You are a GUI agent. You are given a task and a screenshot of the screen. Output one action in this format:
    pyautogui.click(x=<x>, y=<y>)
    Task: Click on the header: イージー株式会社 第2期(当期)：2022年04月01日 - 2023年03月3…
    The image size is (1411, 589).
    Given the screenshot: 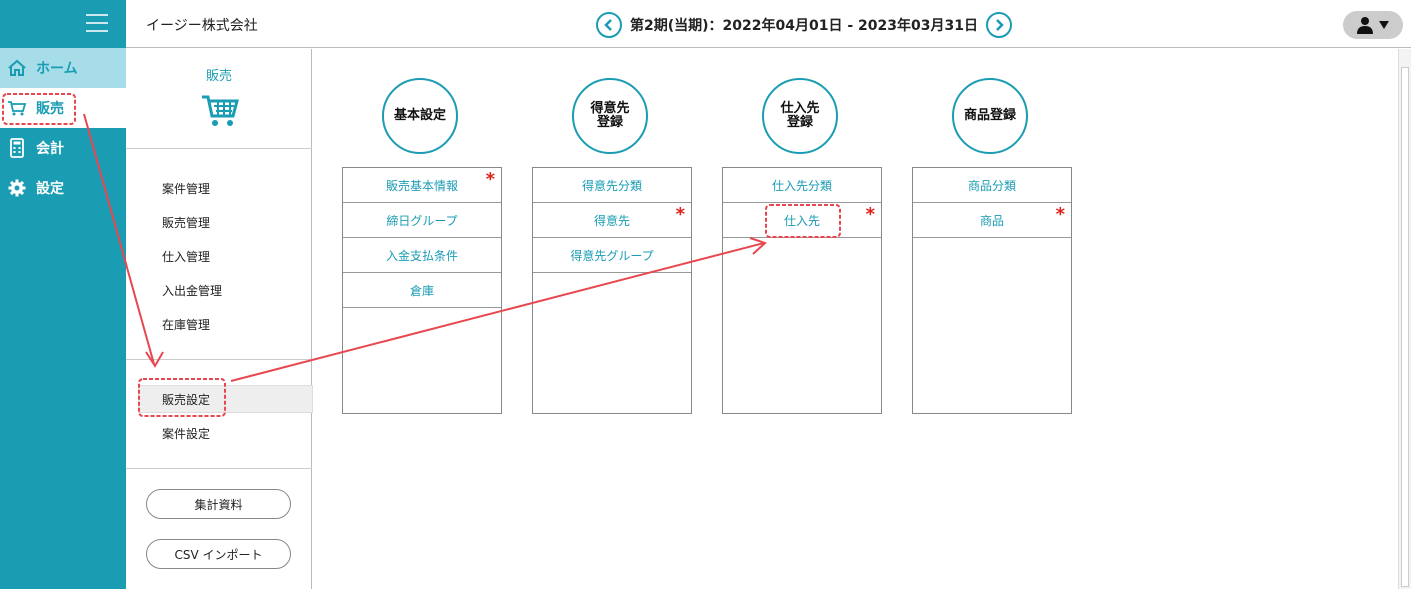 What is the action you would take?
    pyautogui.click(x=768, y=24)
    